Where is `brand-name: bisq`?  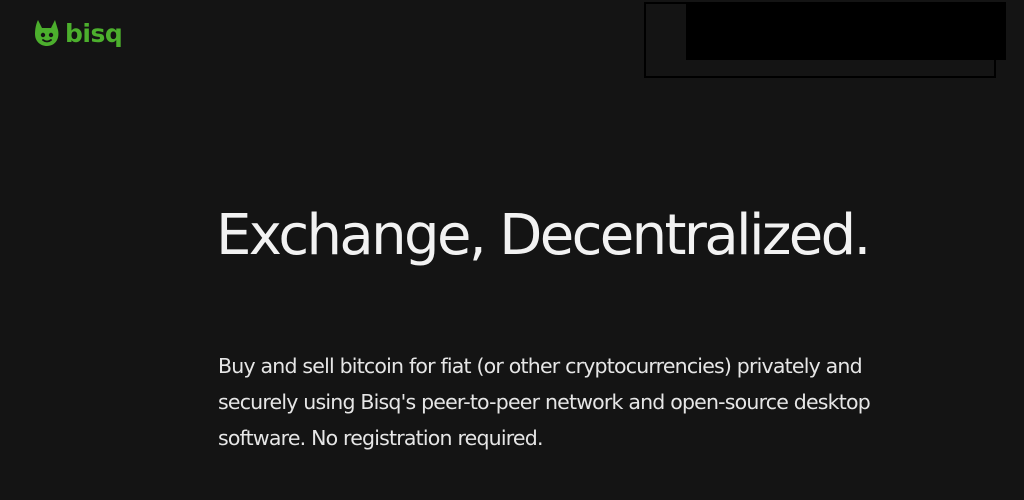
brand-name: bisq is located at coordinates (94, 33).